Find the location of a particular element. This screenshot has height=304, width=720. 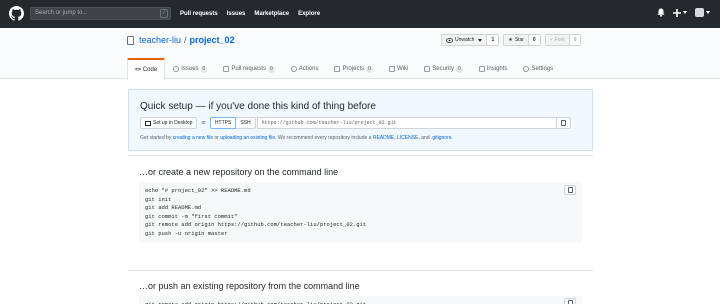

avatar is located at coordinates (699, 12).